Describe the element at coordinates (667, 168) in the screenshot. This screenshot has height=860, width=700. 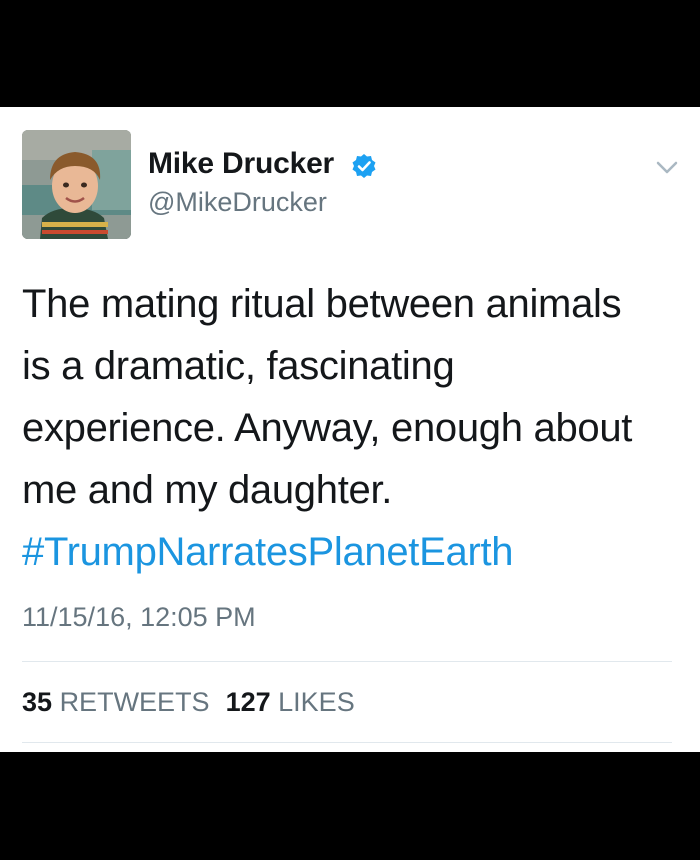
I see `chevron-down-icon` at that location.